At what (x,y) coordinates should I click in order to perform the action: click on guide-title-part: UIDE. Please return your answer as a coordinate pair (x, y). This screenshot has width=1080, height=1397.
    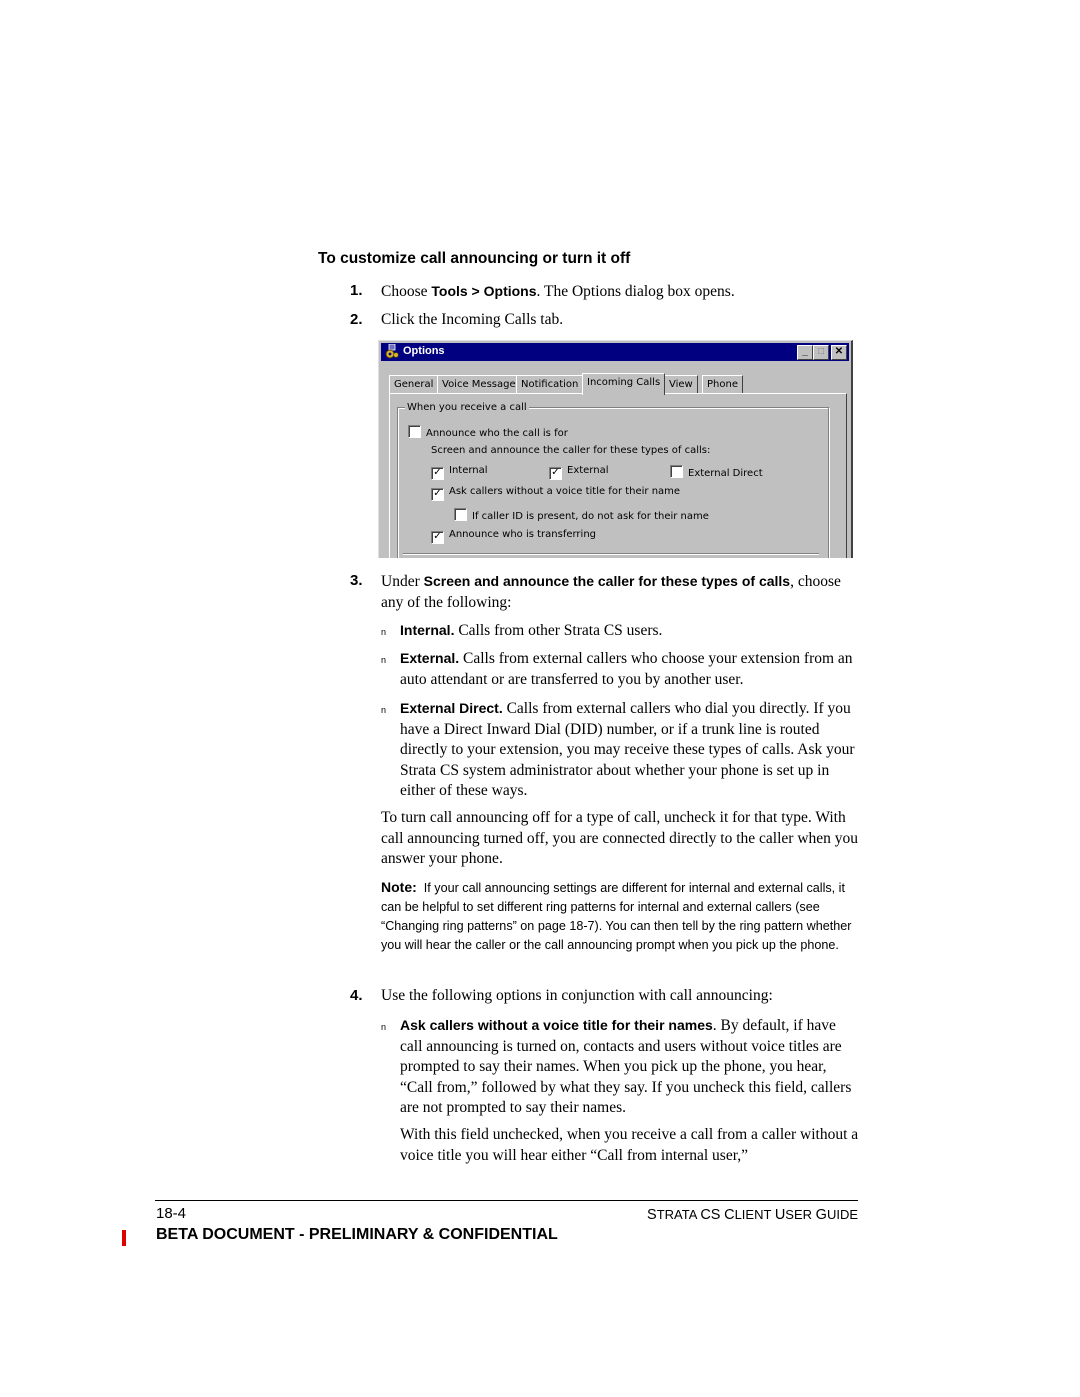
    Looking at the image, I should click on (842, 1214).